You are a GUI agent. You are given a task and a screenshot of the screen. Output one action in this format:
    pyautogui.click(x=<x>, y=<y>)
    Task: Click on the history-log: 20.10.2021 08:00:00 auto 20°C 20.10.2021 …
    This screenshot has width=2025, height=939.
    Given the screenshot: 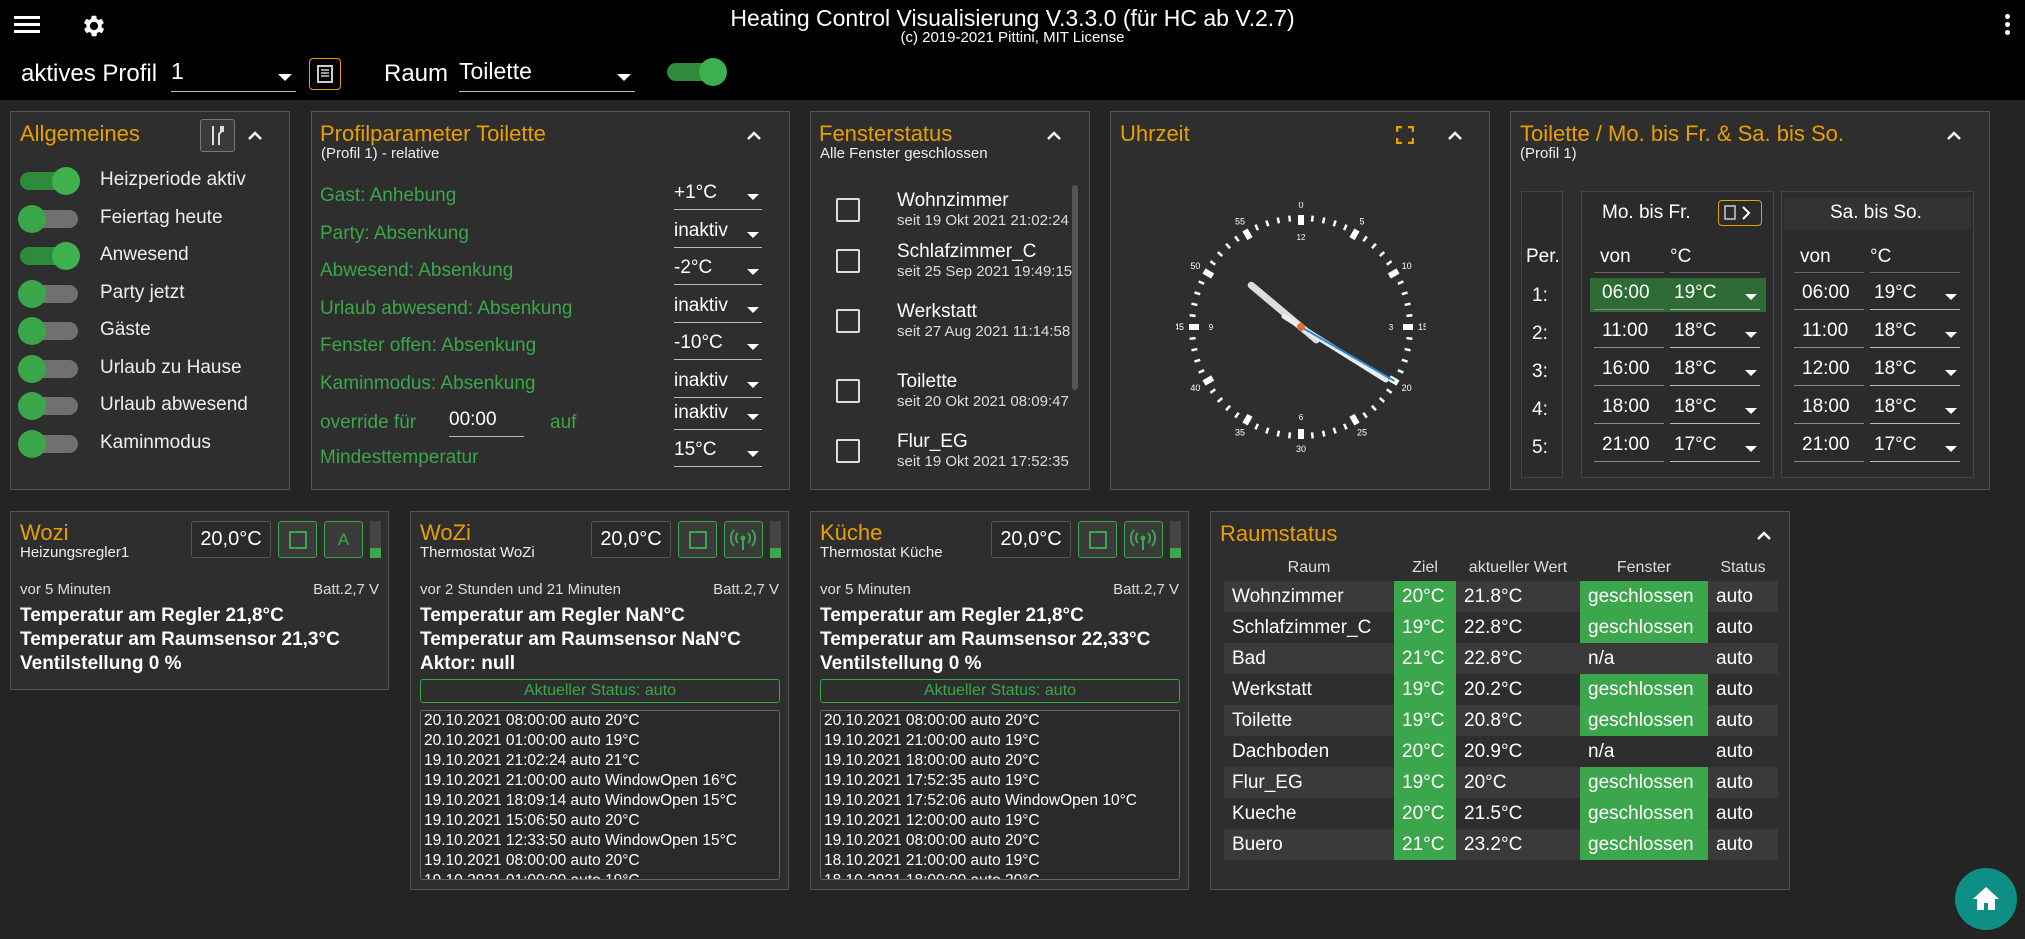 What is the action you would take?
    pyautogui.click(x=600, y=795)
    